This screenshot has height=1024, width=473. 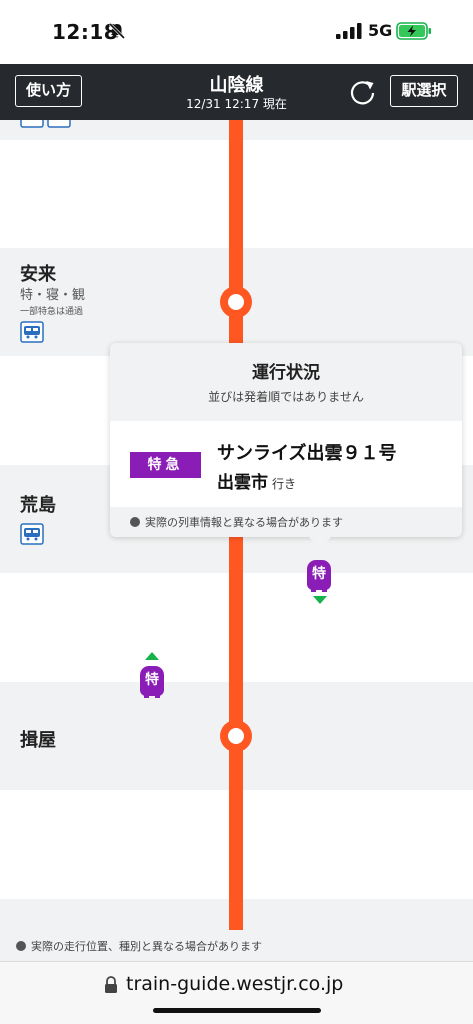 What do you see at coordinates (38, 739) in the screenshot?
I see `station-name: 揖屋` at bounding box center [38, 739].